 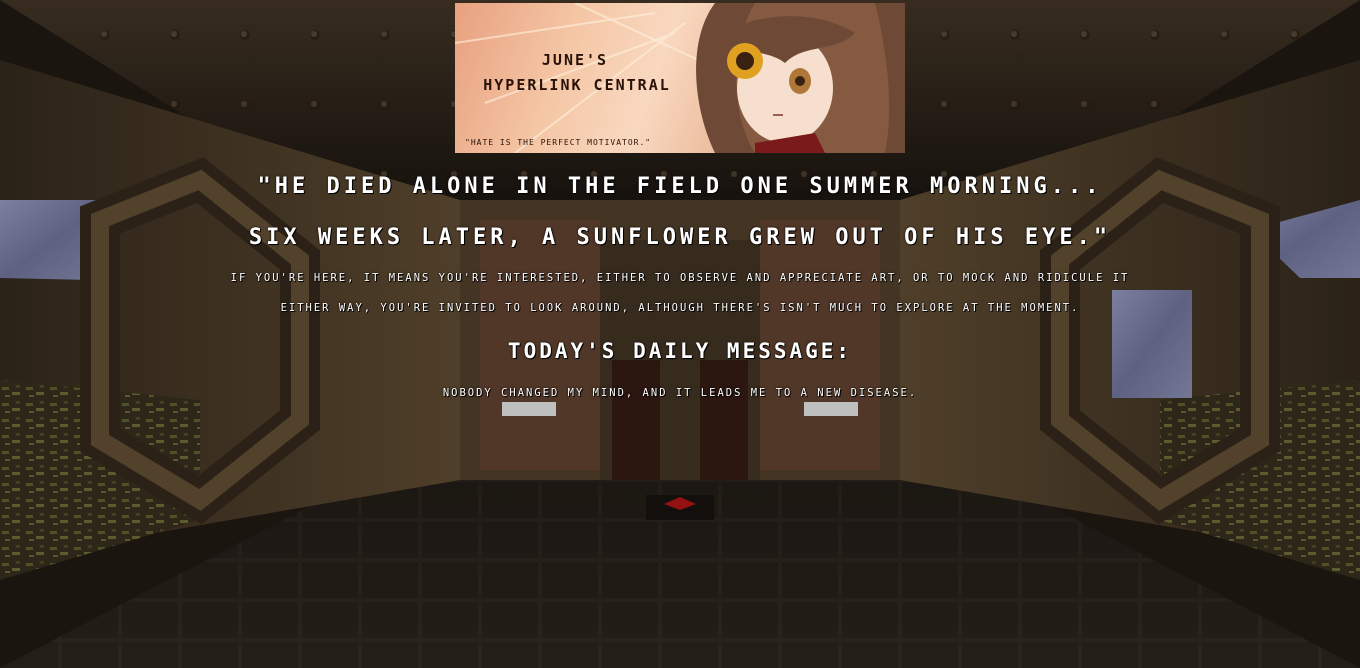 I want to click on banner-title-line2: Hyperlink Central, so click(x=577, y=85).